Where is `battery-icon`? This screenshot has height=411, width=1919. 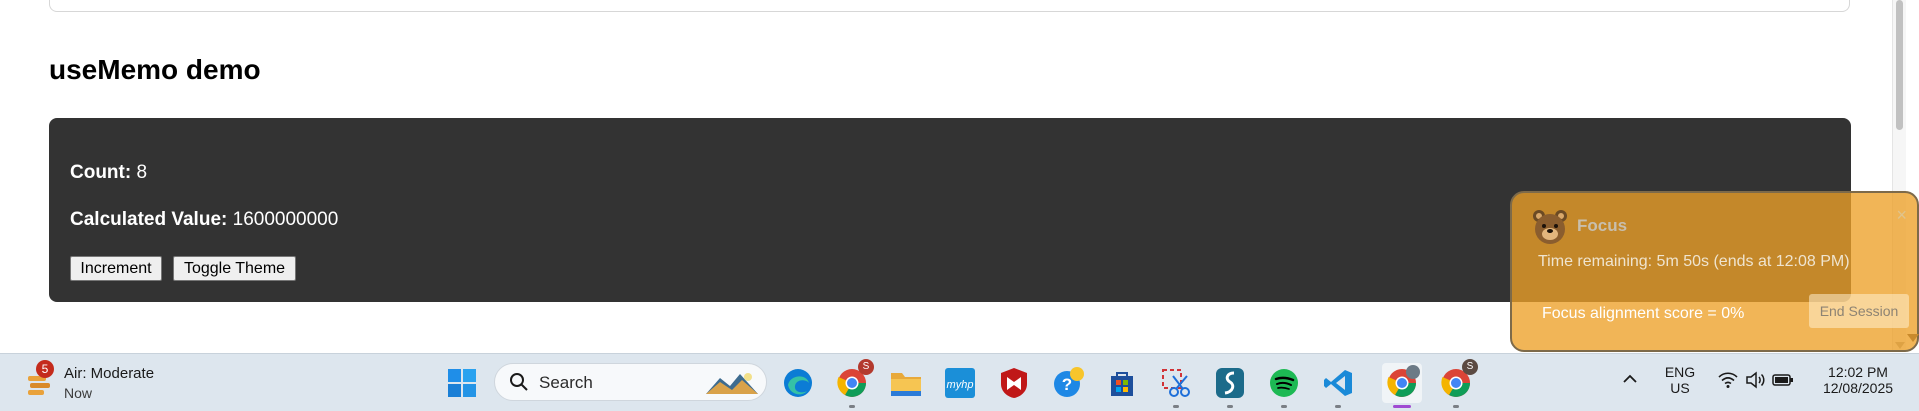
battery-icon is located at coordinates (1783, 382).